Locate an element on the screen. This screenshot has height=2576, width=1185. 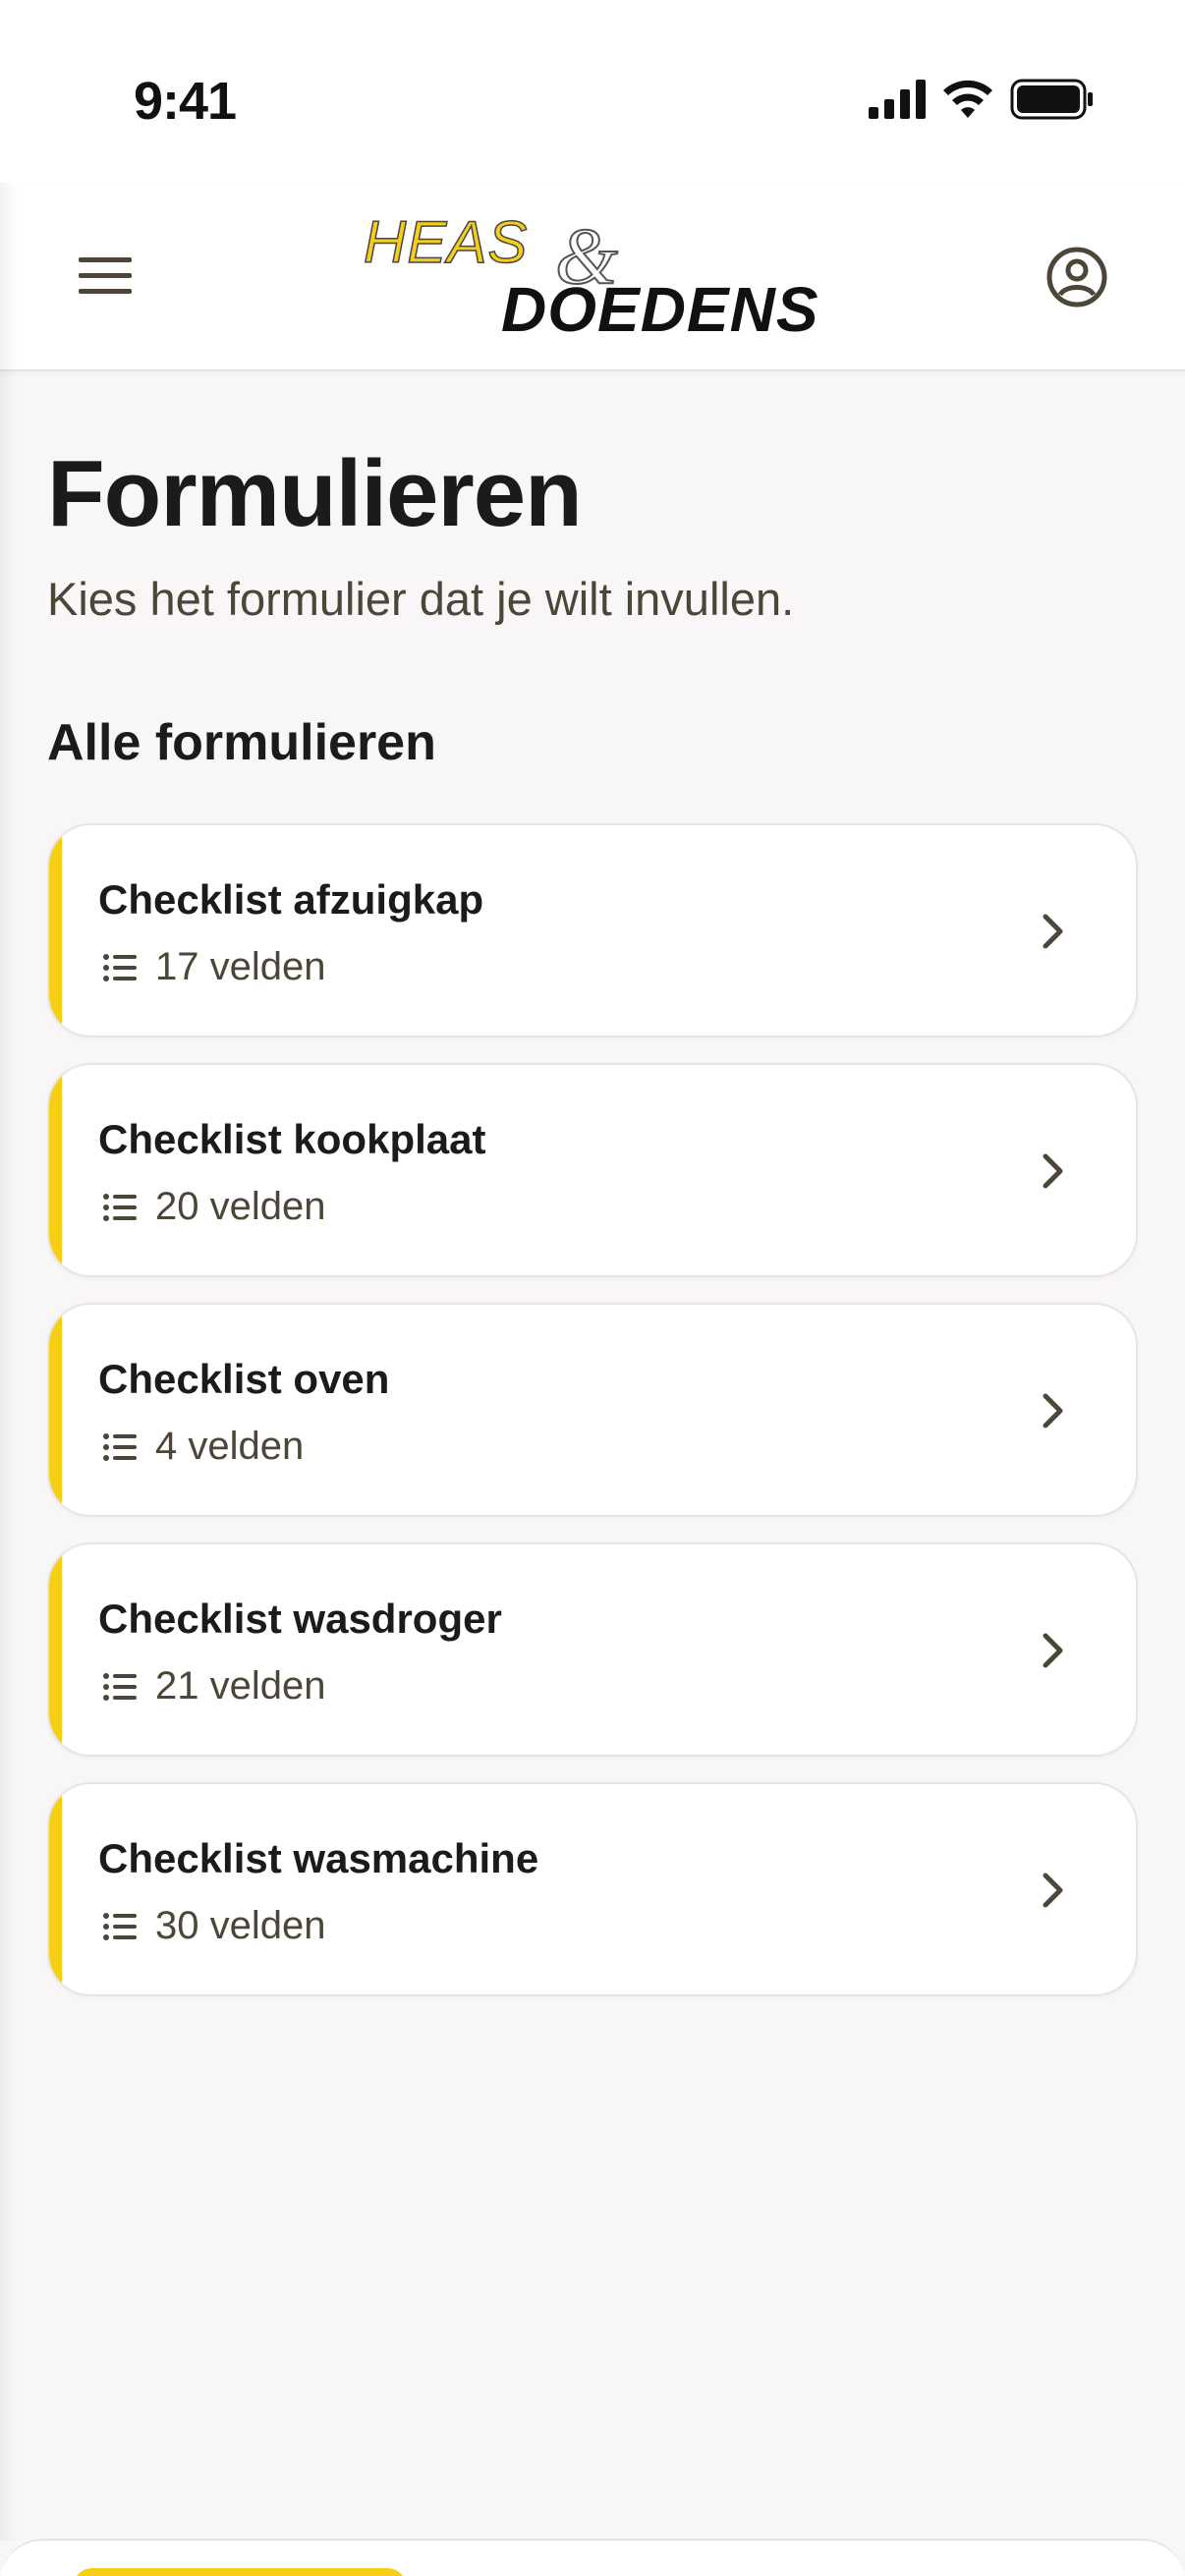
logo-text-doedens: DOEDENS is located at coordinates (660, 309).